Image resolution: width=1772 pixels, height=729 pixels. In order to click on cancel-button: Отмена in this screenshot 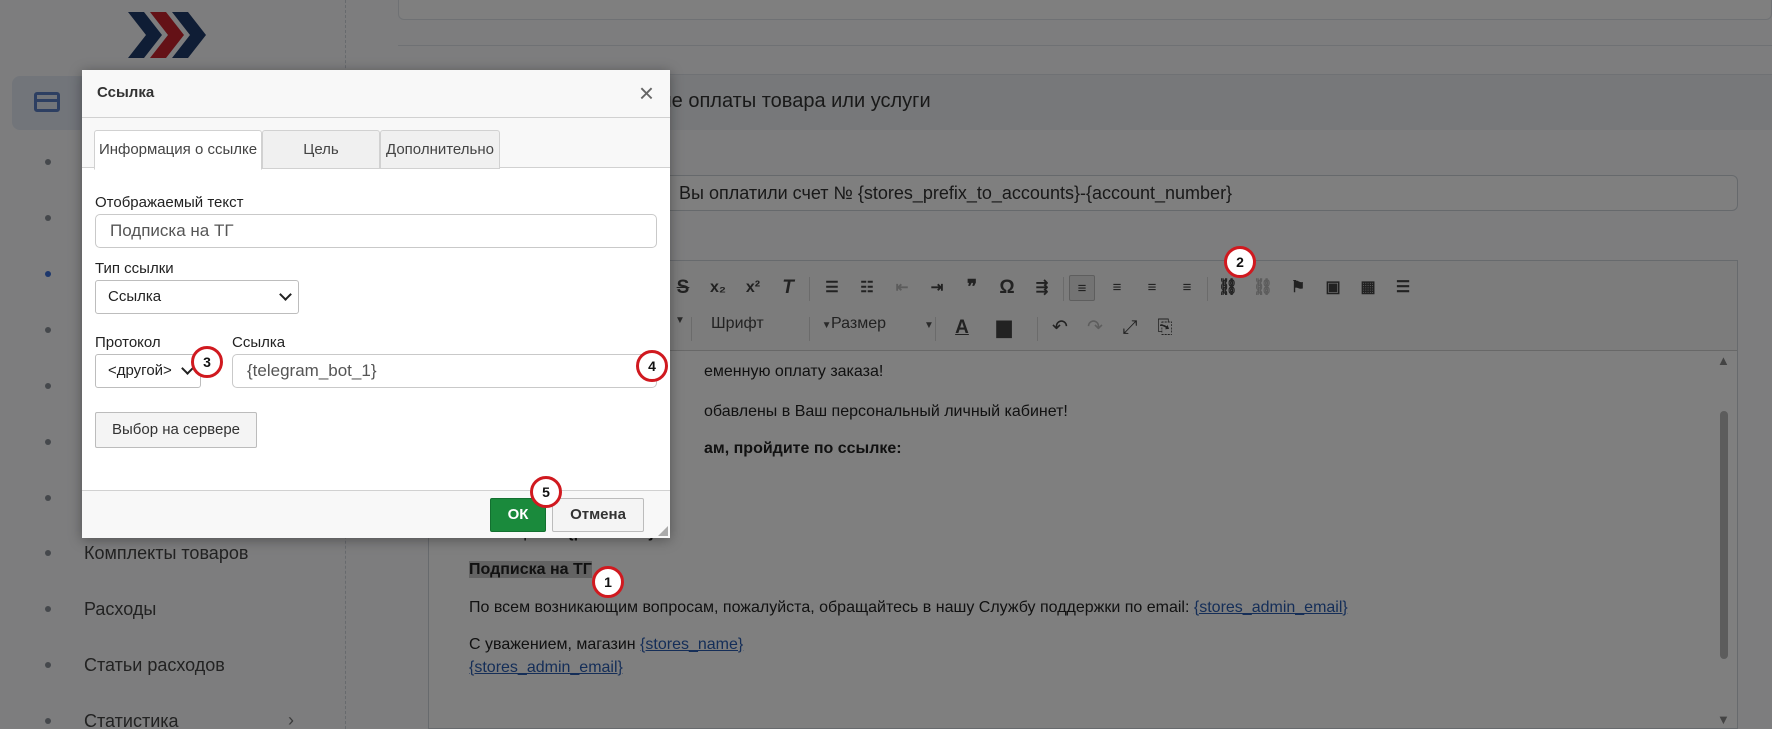, I will do `click(598, 515)`.